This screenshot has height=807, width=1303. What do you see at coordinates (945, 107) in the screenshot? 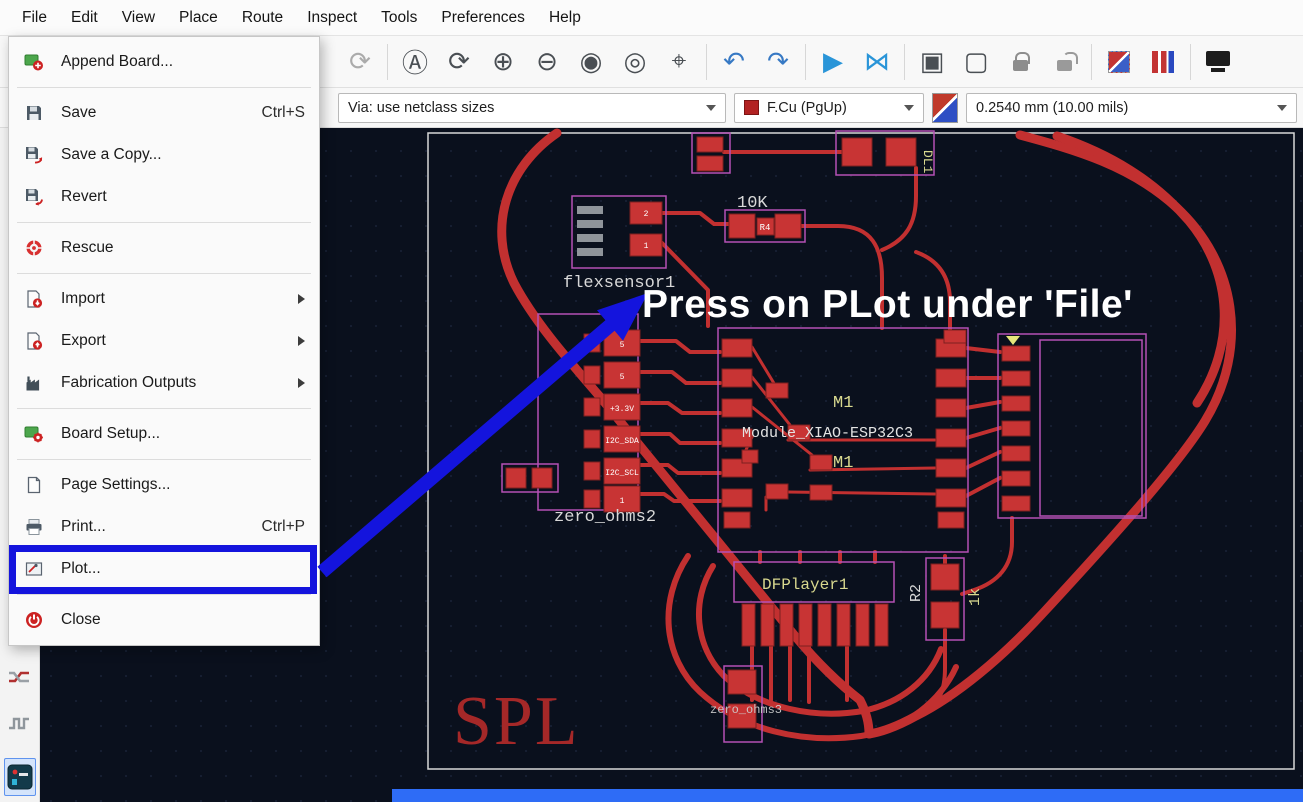
I see `layer-pair-indicator` at bounding box center [945, 107].